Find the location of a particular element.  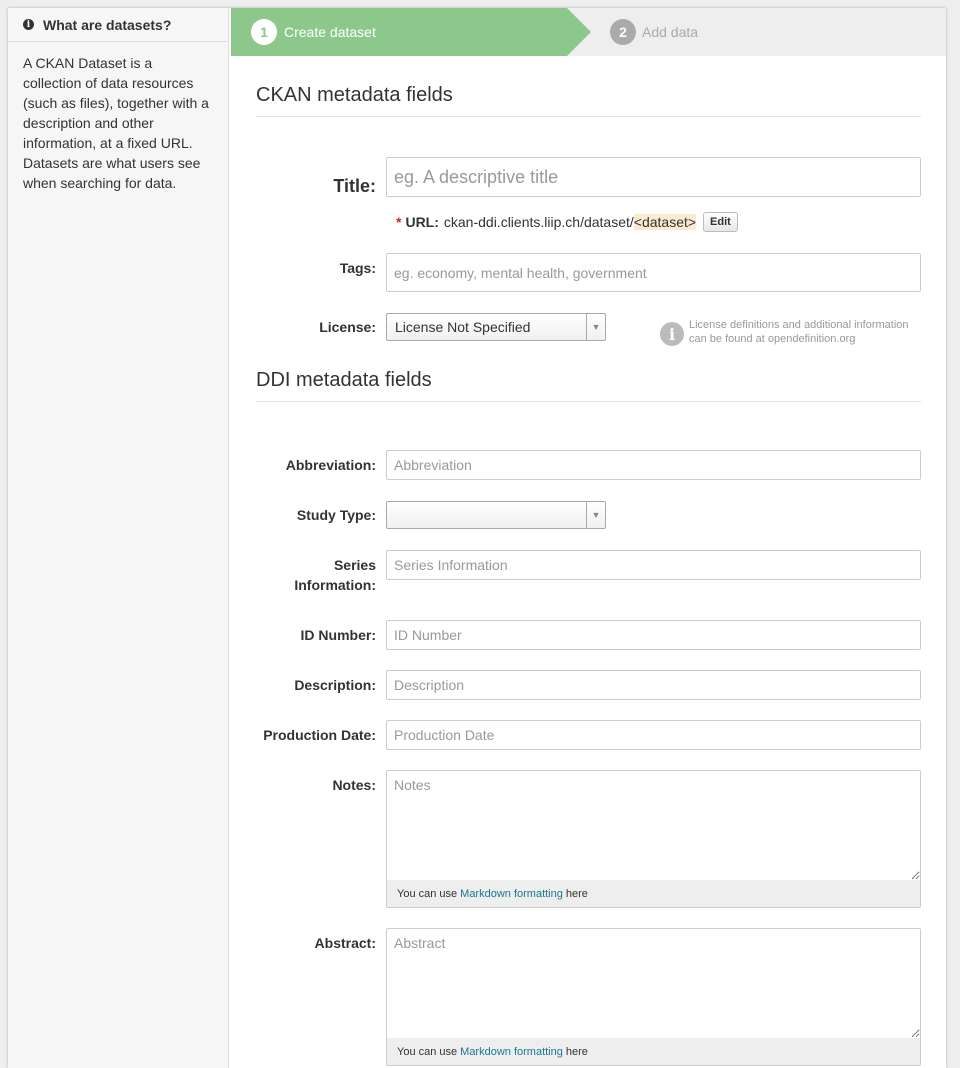

stage-create-dataset: 1 Create dataset is located at coordinates (399, 32).